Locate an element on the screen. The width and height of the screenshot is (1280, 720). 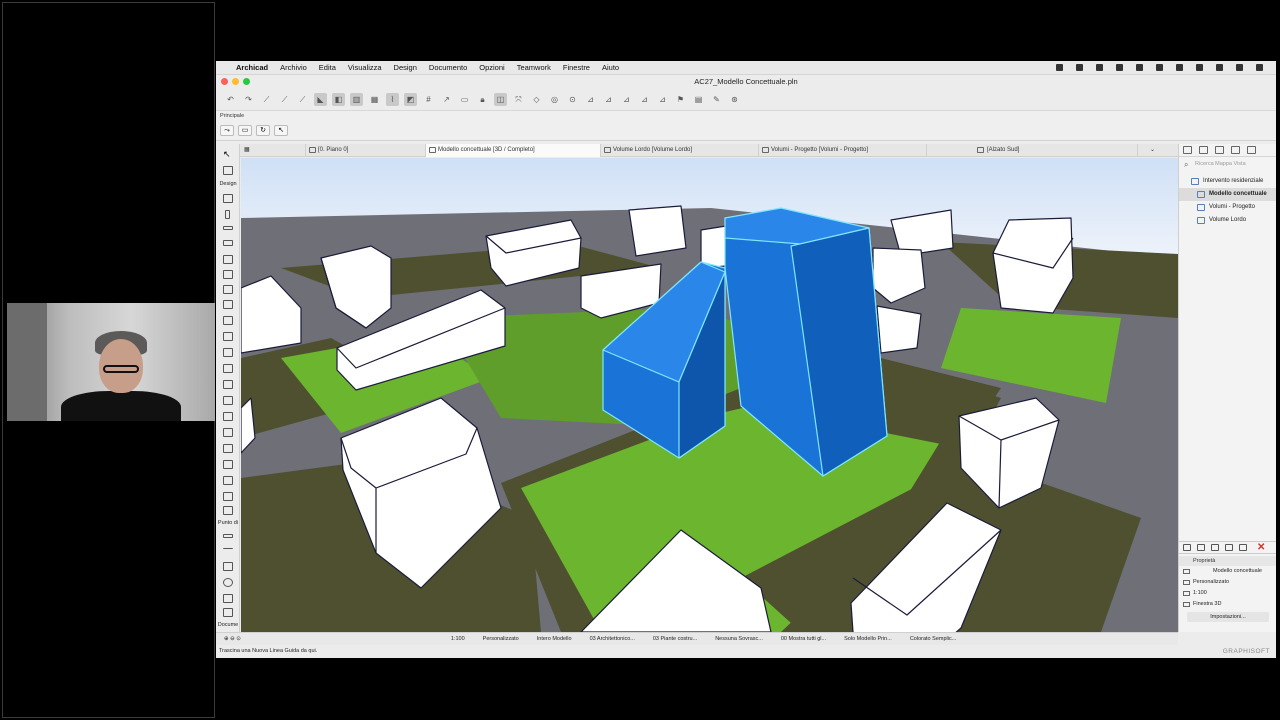
snap-icon: ◣ is located at coordinates (320, 99).